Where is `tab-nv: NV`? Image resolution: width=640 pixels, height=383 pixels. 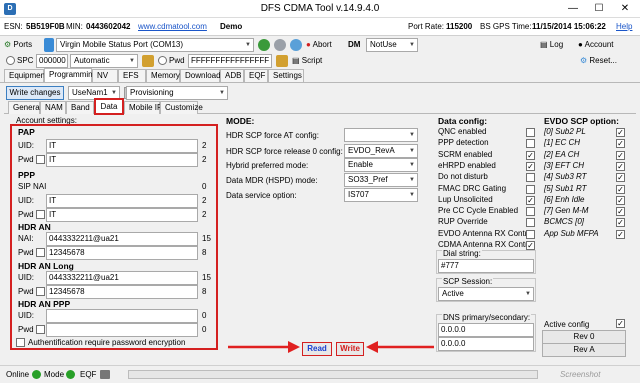
tab-nv: NV is located at coordinates (105, 75).